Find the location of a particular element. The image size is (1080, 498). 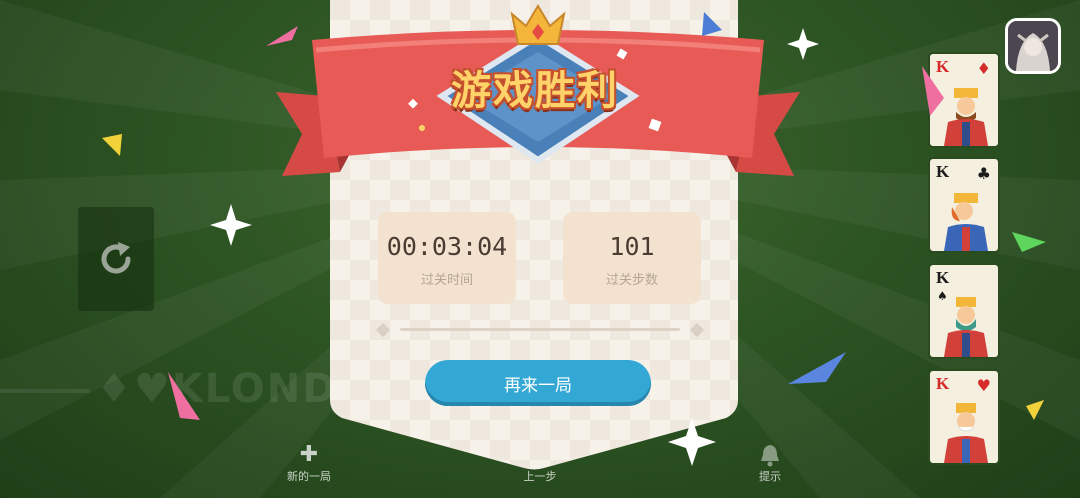

time-stat: 00:03:04 过关时间 is located at coordinates (447, 258).